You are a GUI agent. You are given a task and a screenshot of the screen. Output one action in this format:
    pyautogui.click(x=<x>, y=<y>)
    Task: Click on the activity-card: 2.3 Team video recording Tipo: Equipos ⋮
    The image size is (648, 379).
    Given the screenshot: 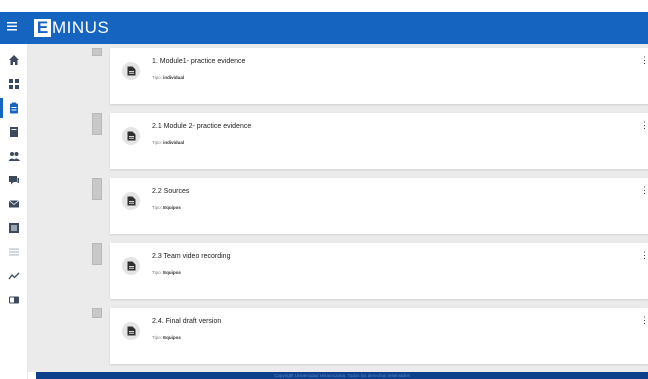 What is the action you would take?
    pyautogui.click(x=379, y=271)
    